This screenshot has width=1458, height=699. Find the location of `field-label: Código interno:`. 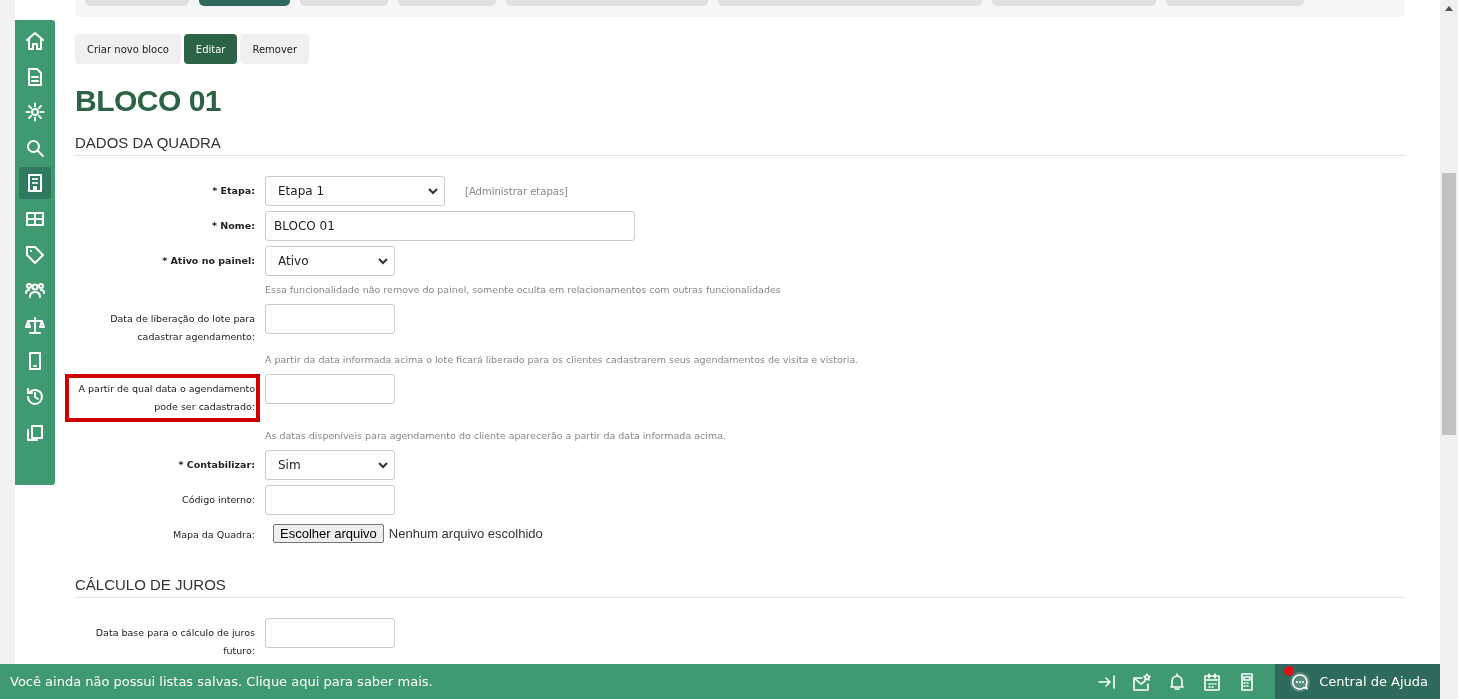

field-label: Código interno: is located at coordinates (218, 500).